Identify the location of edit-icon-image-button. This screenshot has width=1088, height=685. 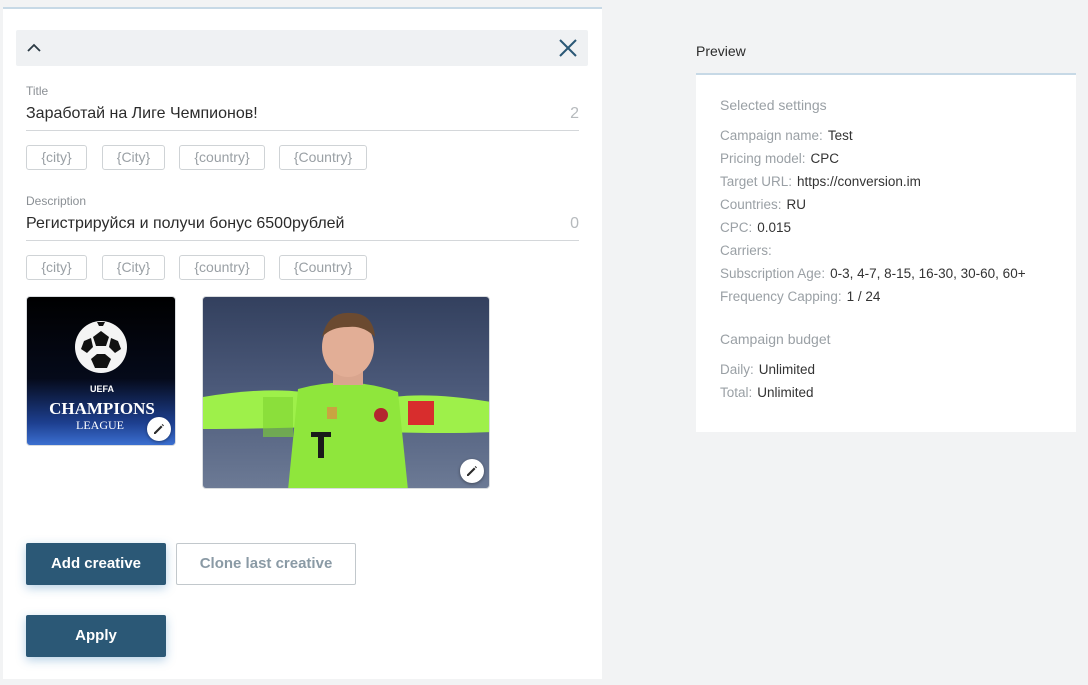
(159, 429).